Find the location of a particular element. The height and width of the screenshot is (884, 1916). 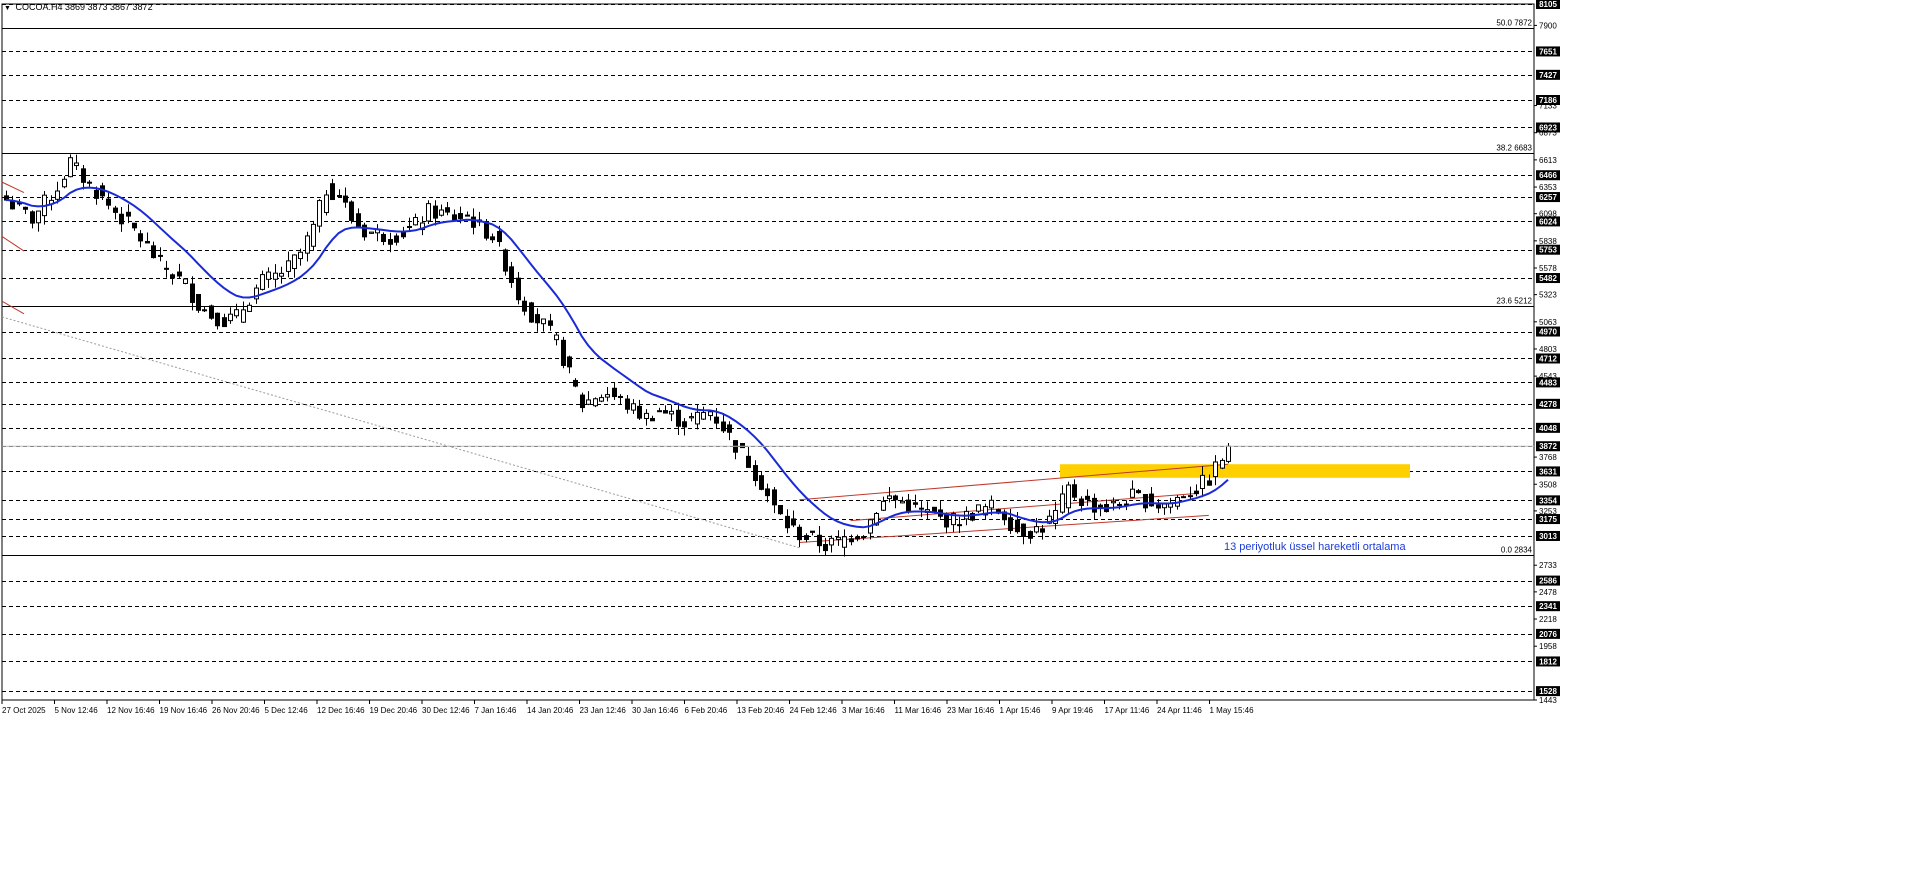

y-boxed-label: 7651 is located at coordinates (1548, 51).